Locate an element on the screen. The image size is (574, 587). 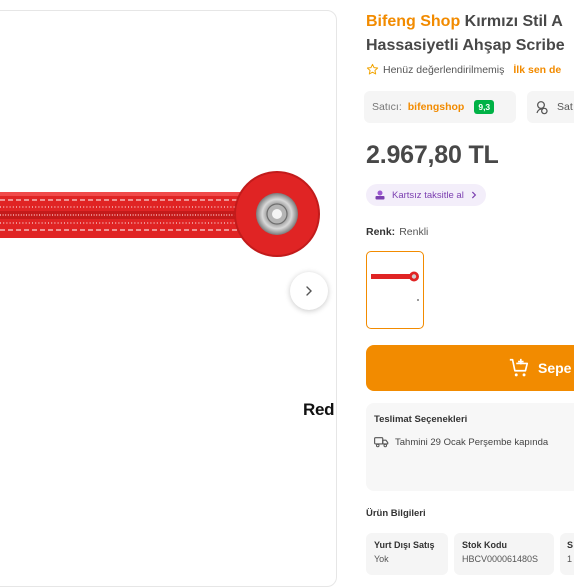
product-info-title: Ürün Bilgileri is located at coordinates (396, 513).